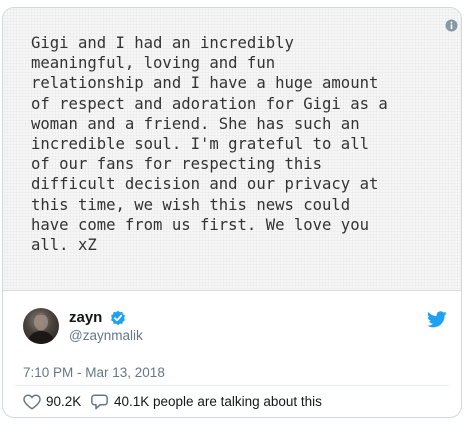 This screenshot has width=465, height=427. What do you see at coordinates (41, 326) in the screenshot?
I see `avatar` at bounding box center [41, 326].